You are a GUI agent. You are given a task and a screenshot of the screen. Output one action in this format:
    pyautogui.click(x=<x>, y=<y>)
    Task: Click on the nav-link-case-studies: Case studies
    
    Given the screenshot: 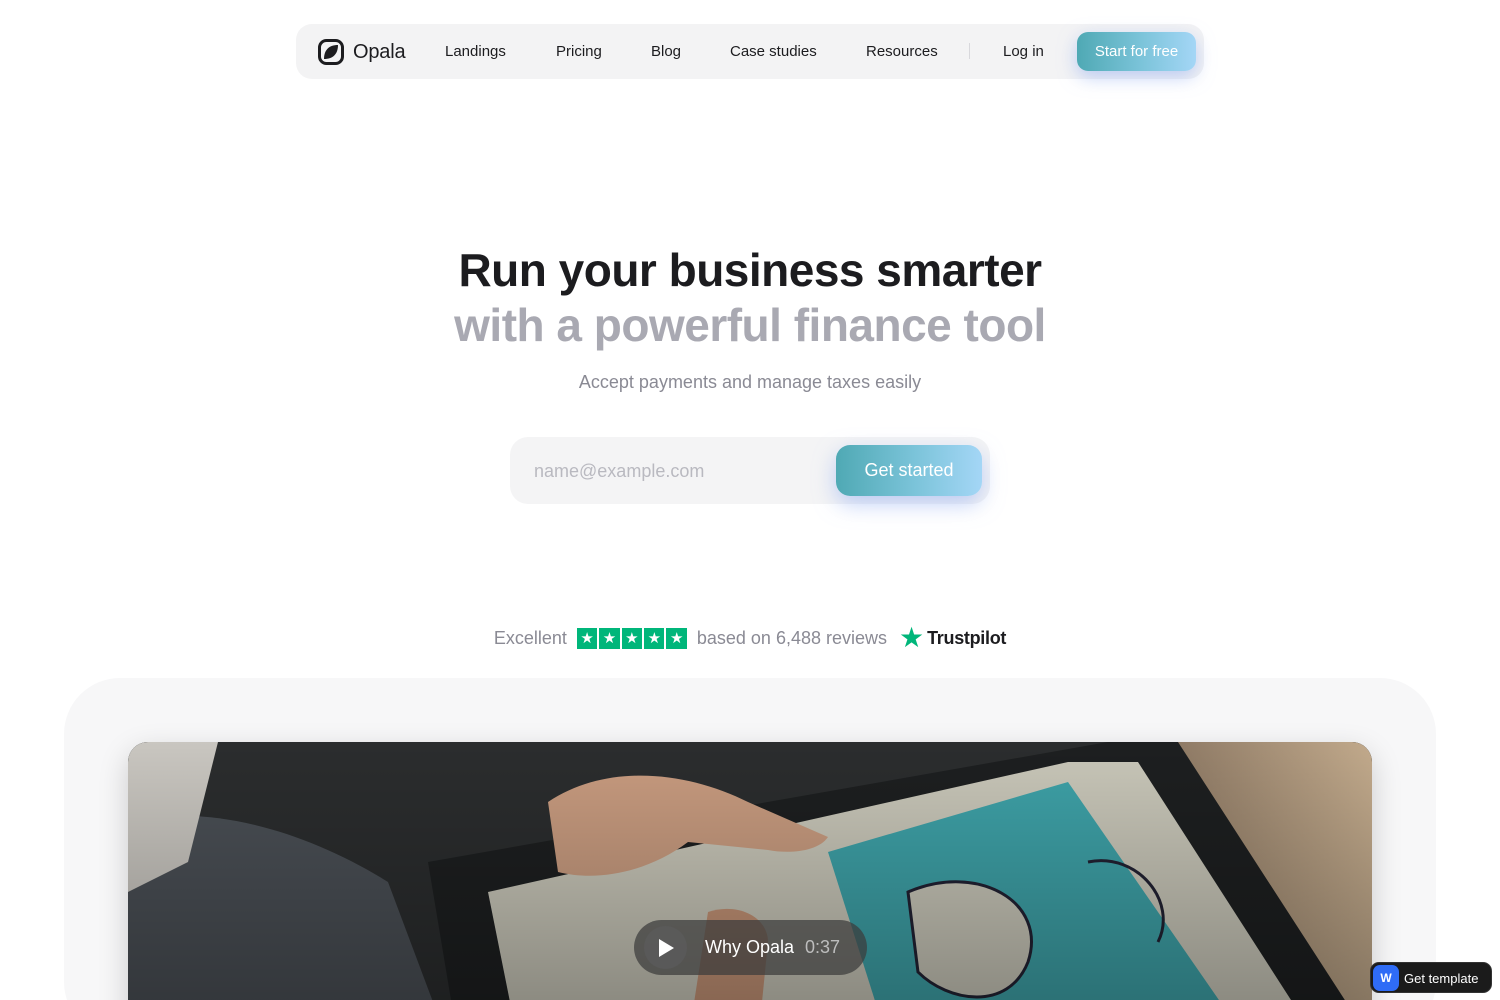 What is the action you would take?
    pyautogui.click(x=773, y=51)
    